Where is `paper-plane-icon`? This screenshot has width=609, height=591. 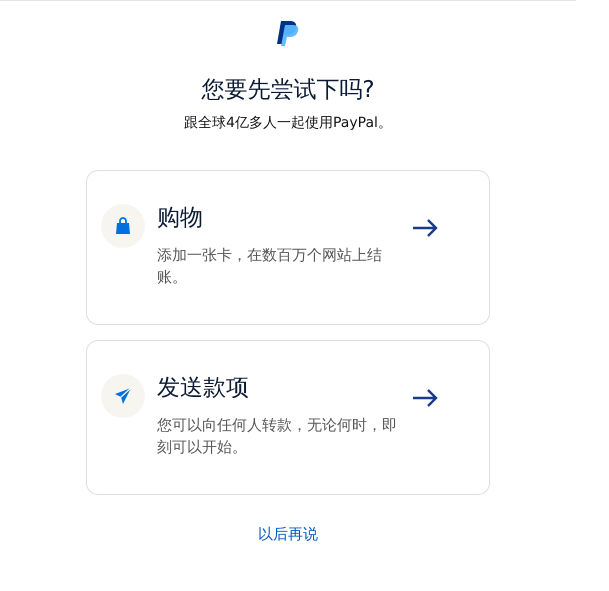
paper-plane-icon is located at coordinates (123, 396).